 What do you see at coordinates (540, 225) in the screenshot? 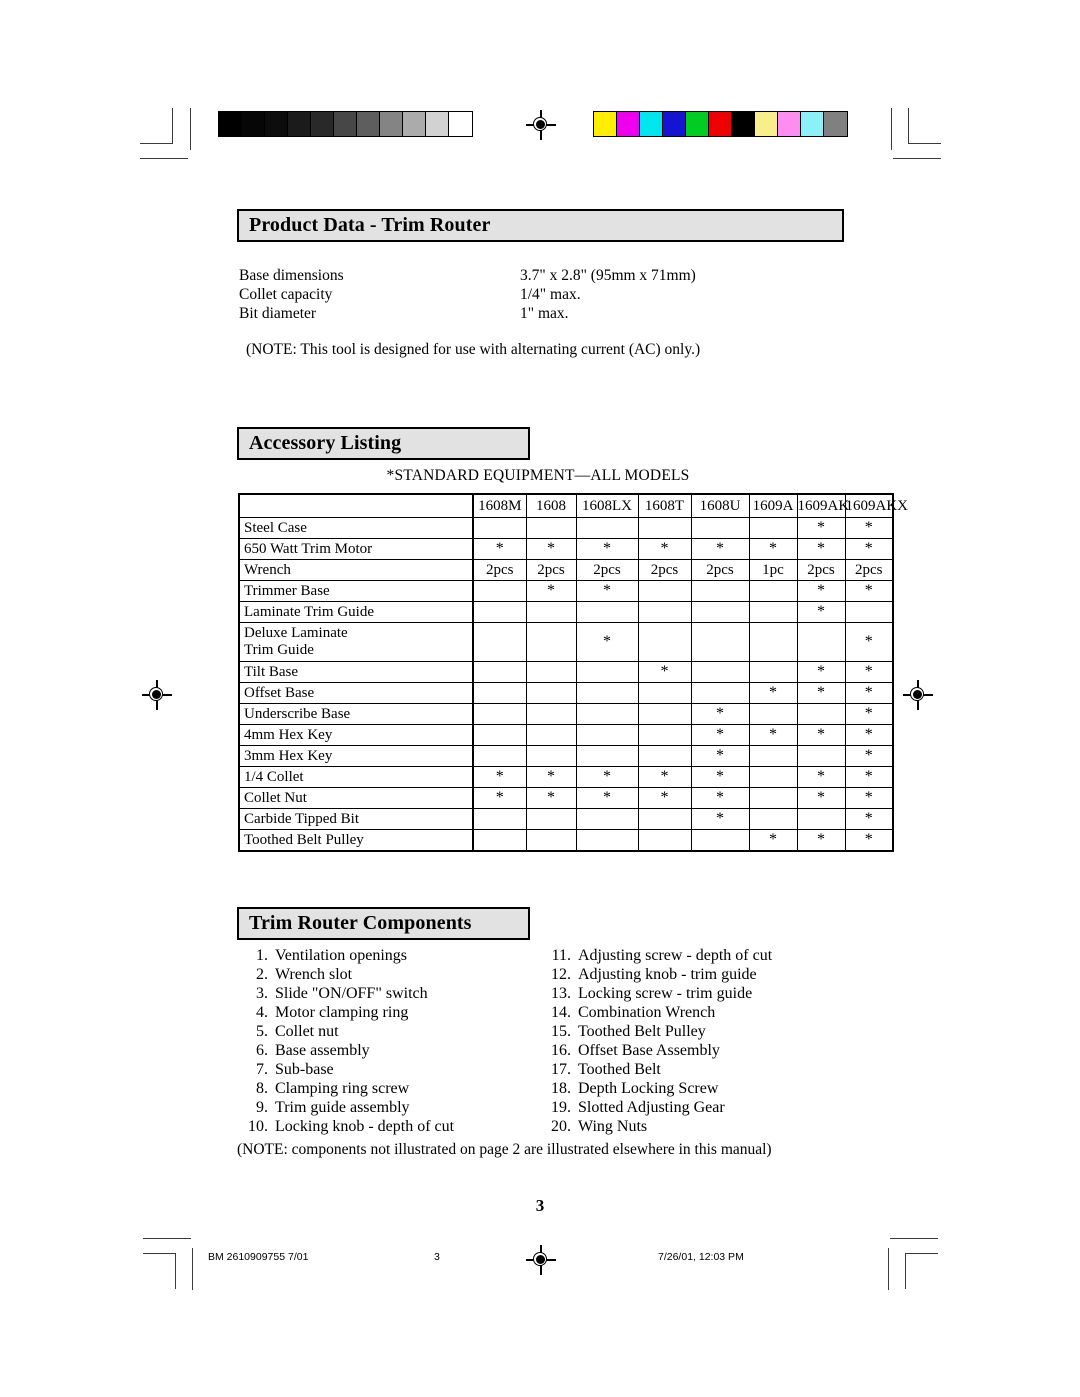
I see `section-header-product-data: Product Data - Trim Router` at bounding box center [540, 225].